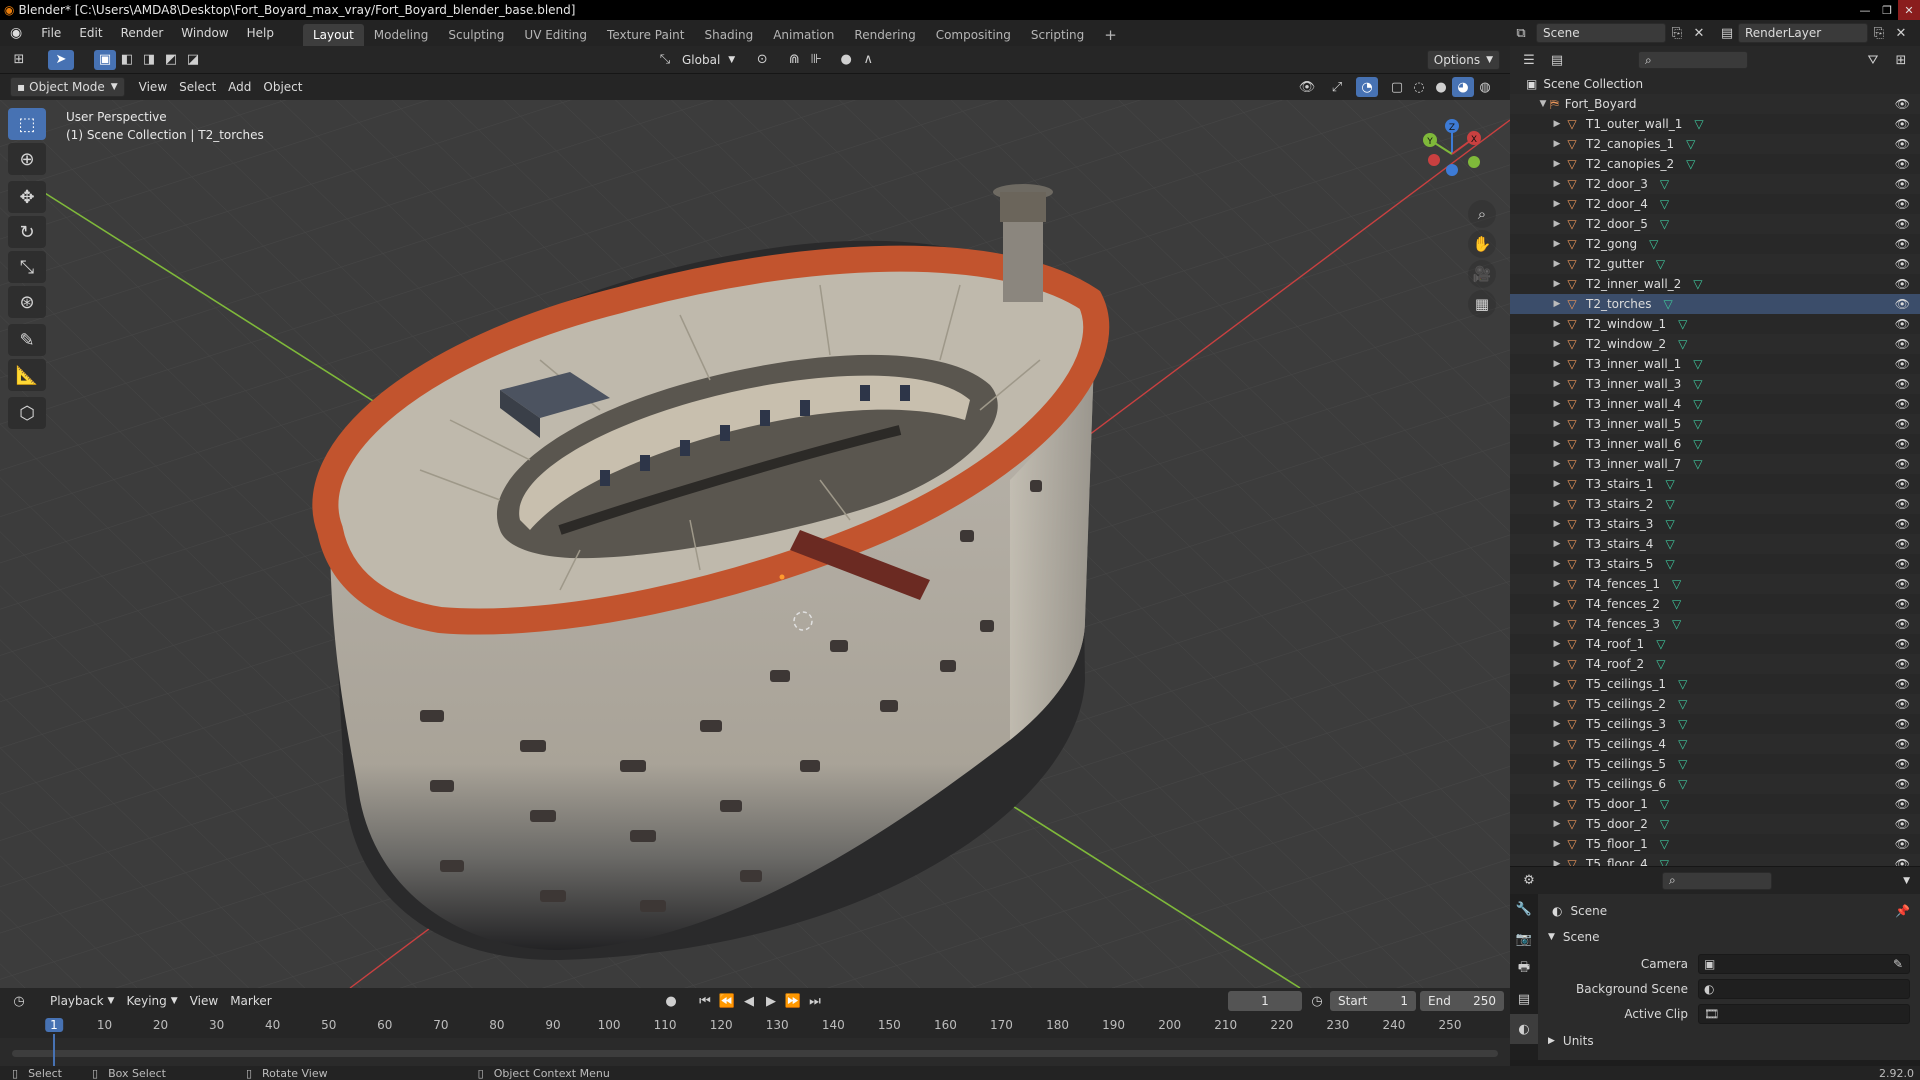 The width and height of the screenshot is (1920, 1080). What do you see at coordinates (105, 59) in the screenshot?
I see `select-mode-new-icon: ▣` at bounding box center [105, 59].